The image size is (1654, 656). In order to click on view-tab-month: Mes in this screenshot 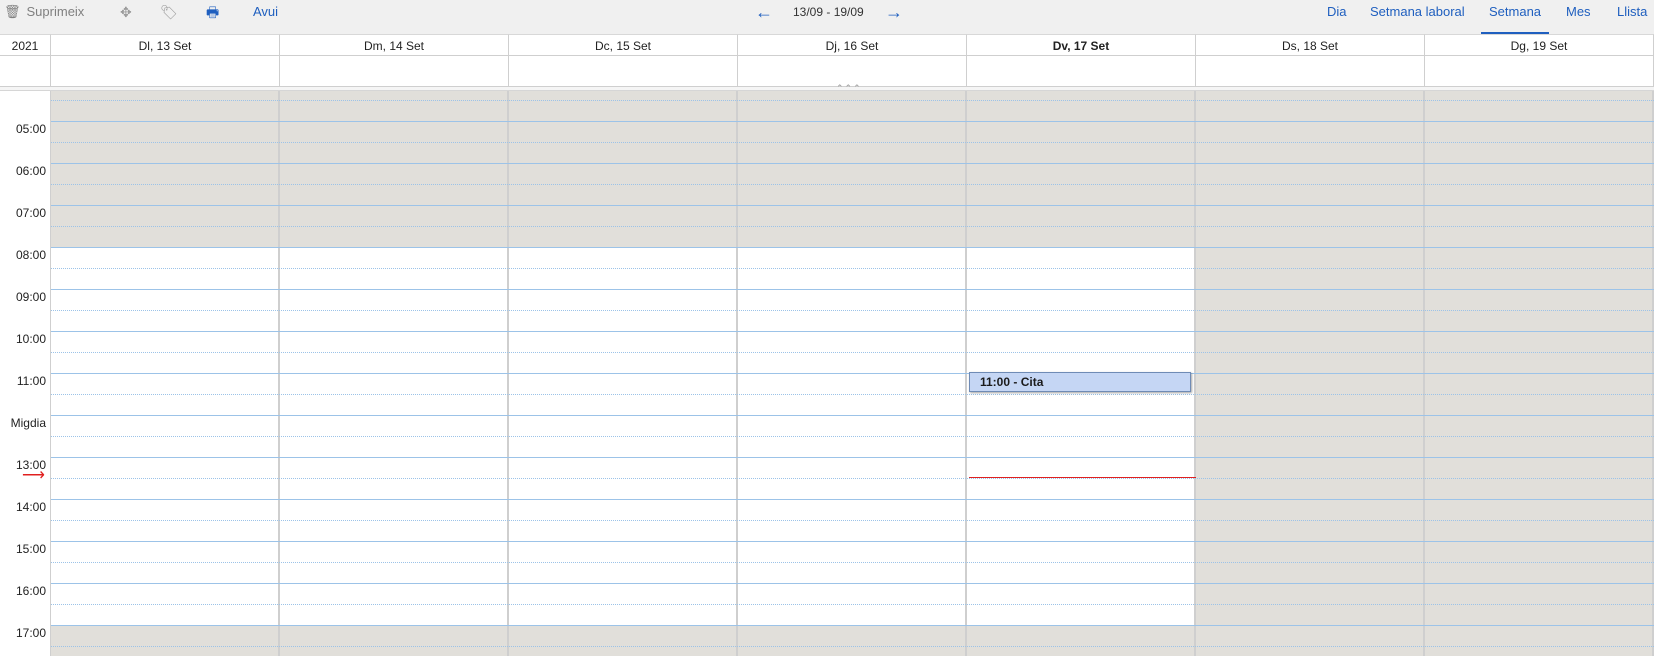, I will do `click(1578, 12)`.